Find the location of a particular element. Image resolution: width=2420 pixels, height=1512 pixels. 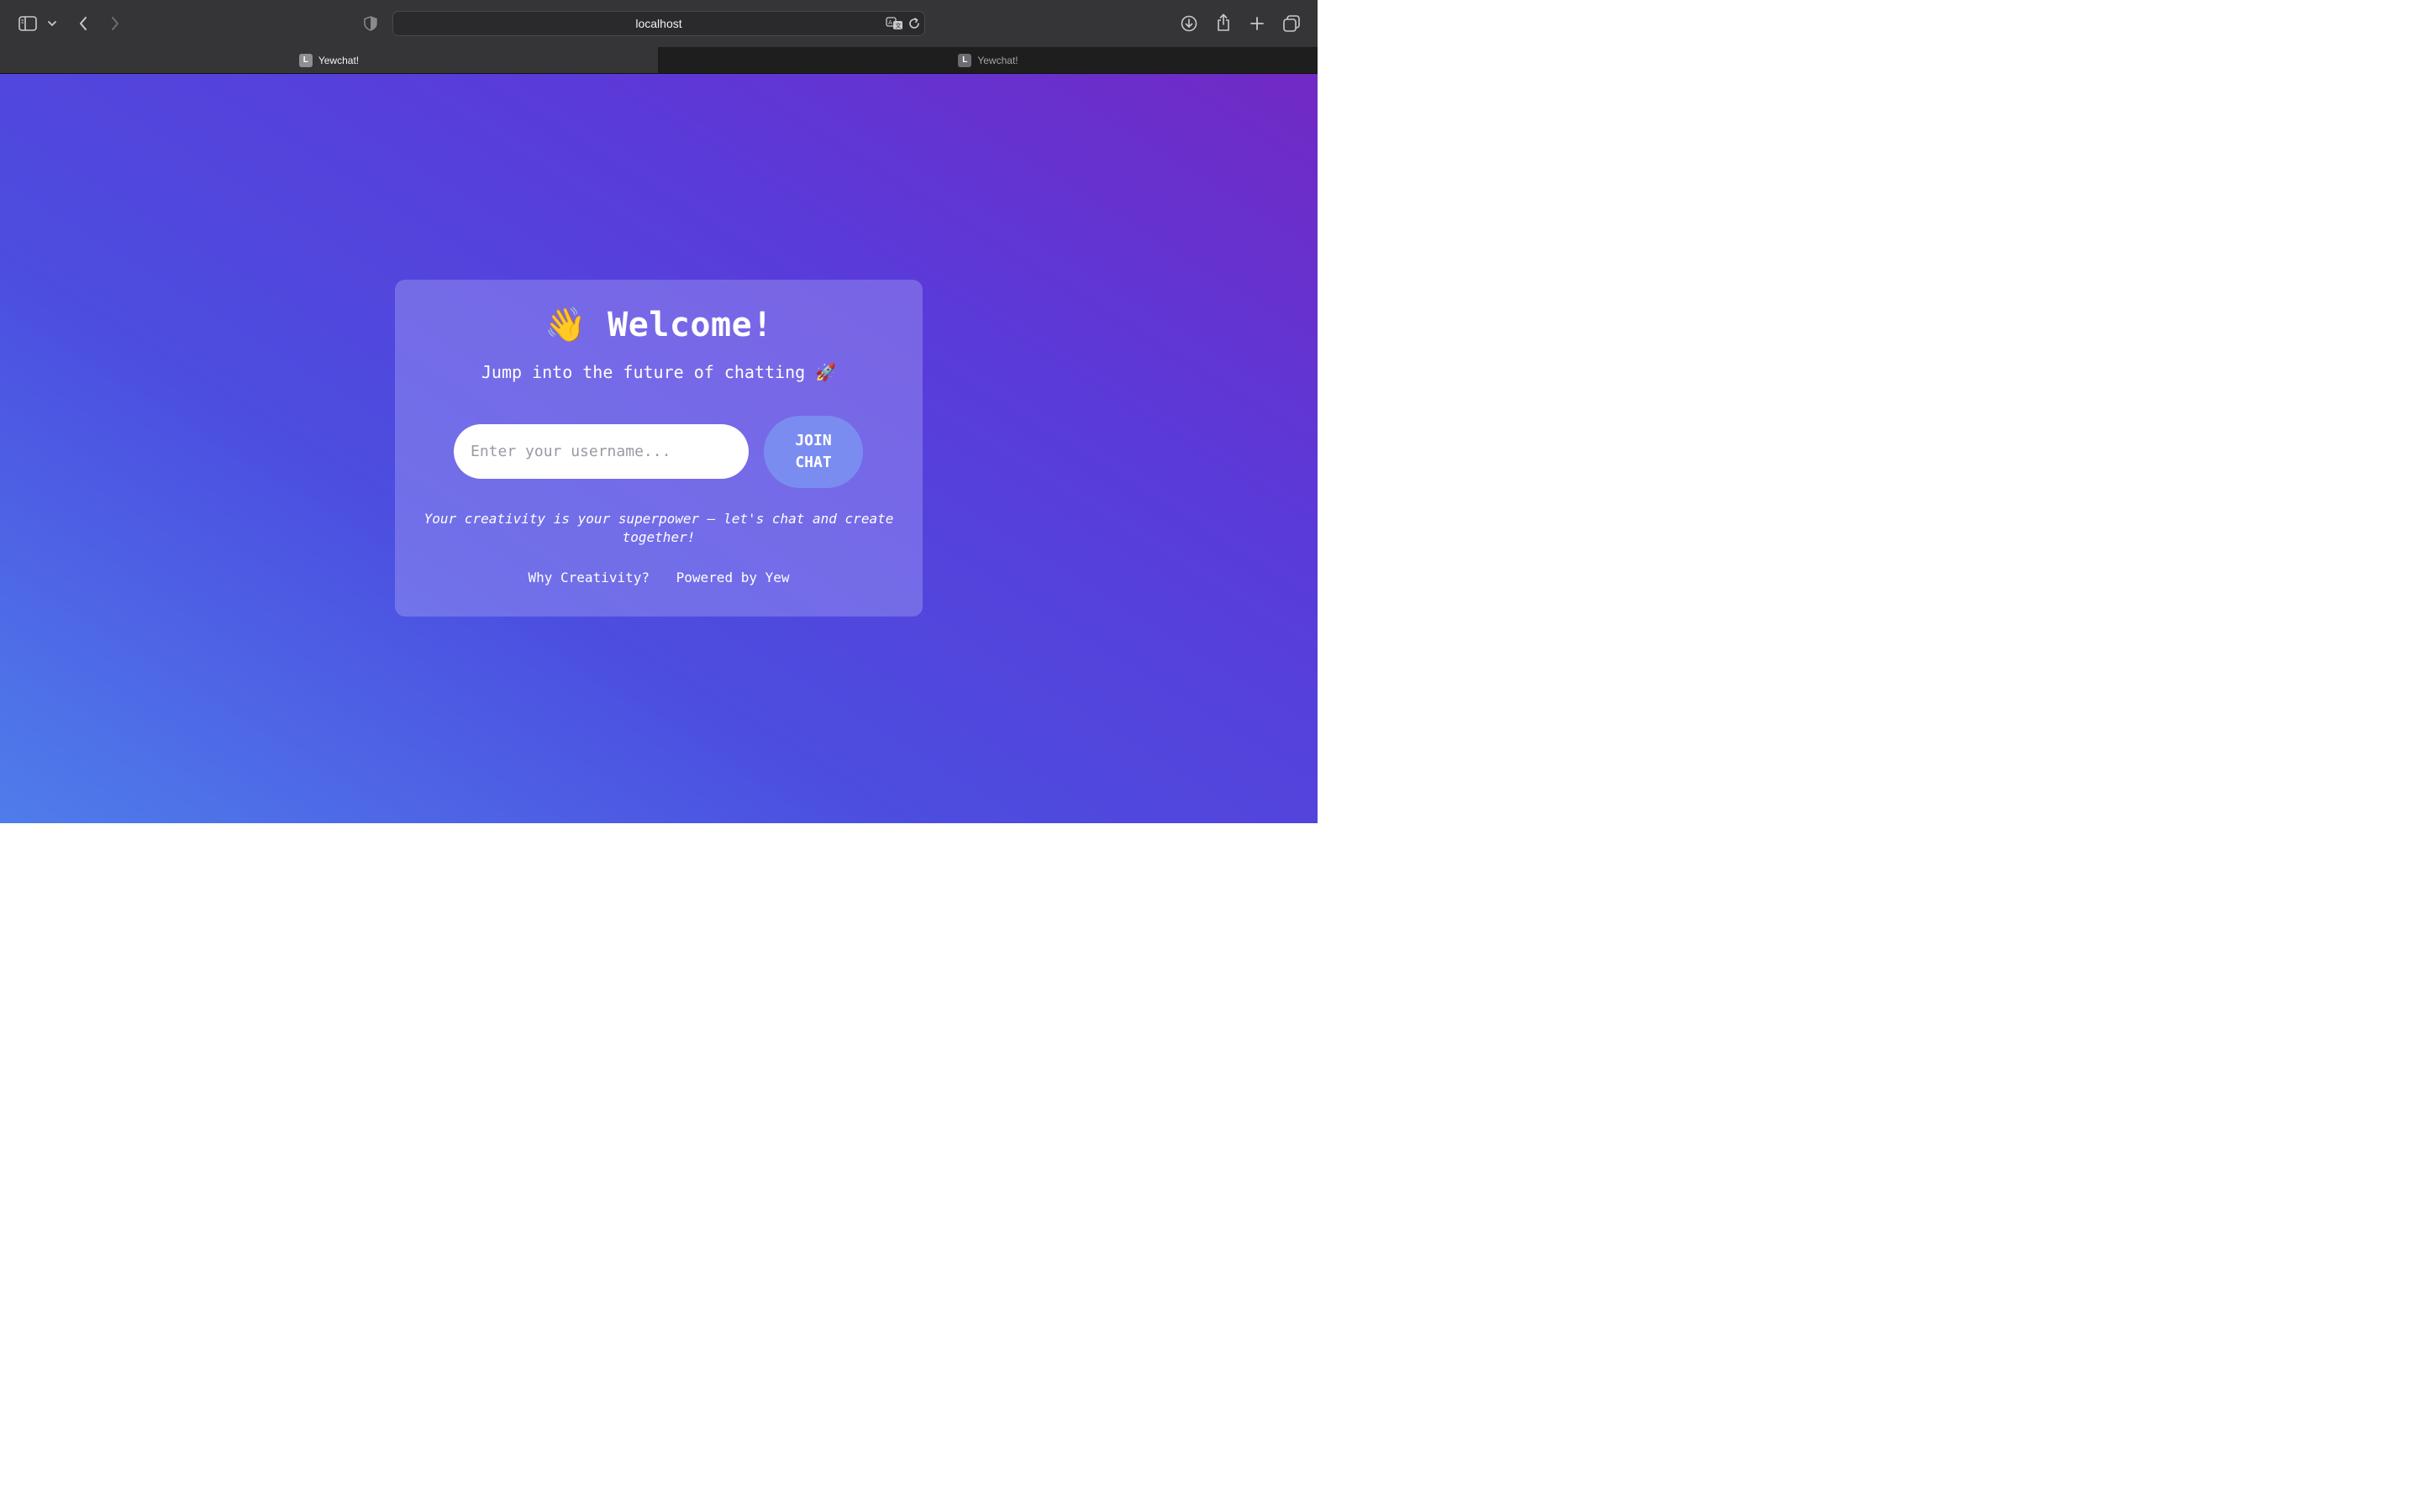

plus-icon is located at coordinates (1257, 23).